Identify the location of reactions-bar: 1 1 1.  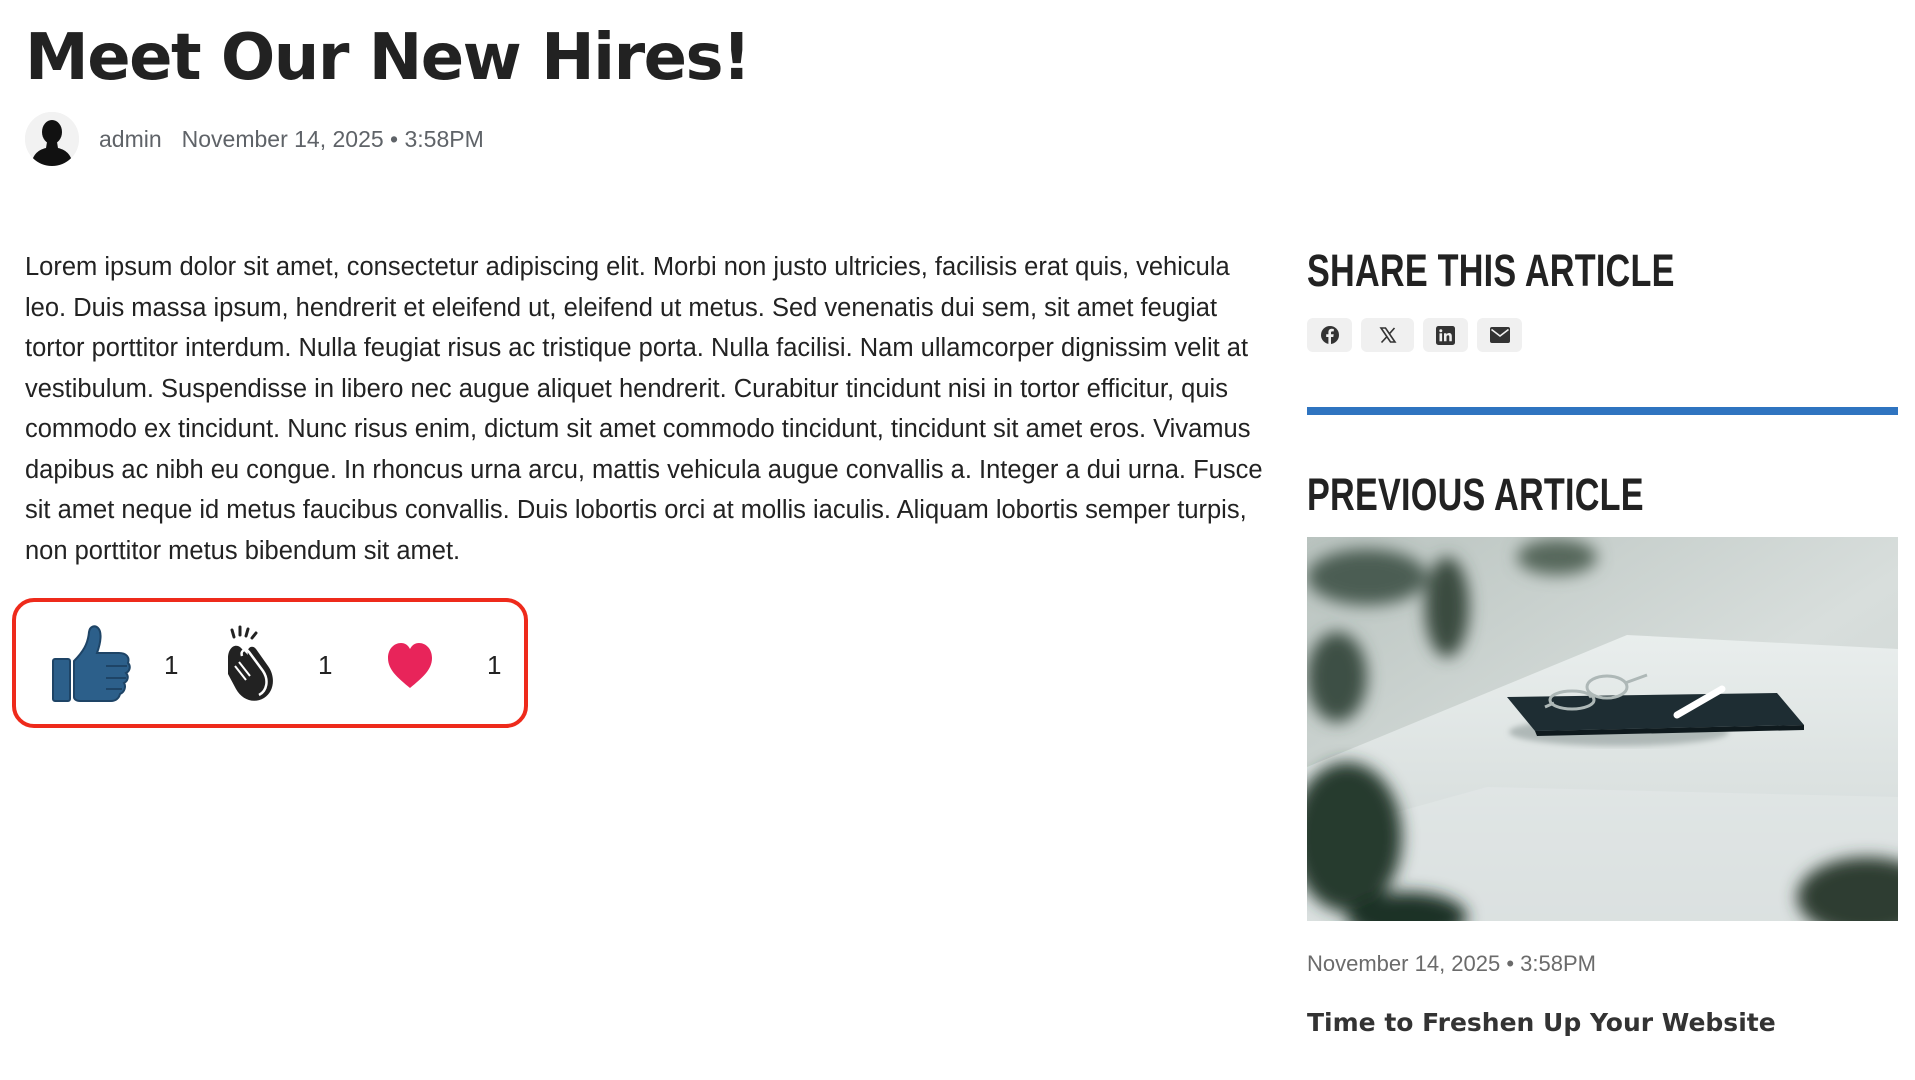
(270, 663).